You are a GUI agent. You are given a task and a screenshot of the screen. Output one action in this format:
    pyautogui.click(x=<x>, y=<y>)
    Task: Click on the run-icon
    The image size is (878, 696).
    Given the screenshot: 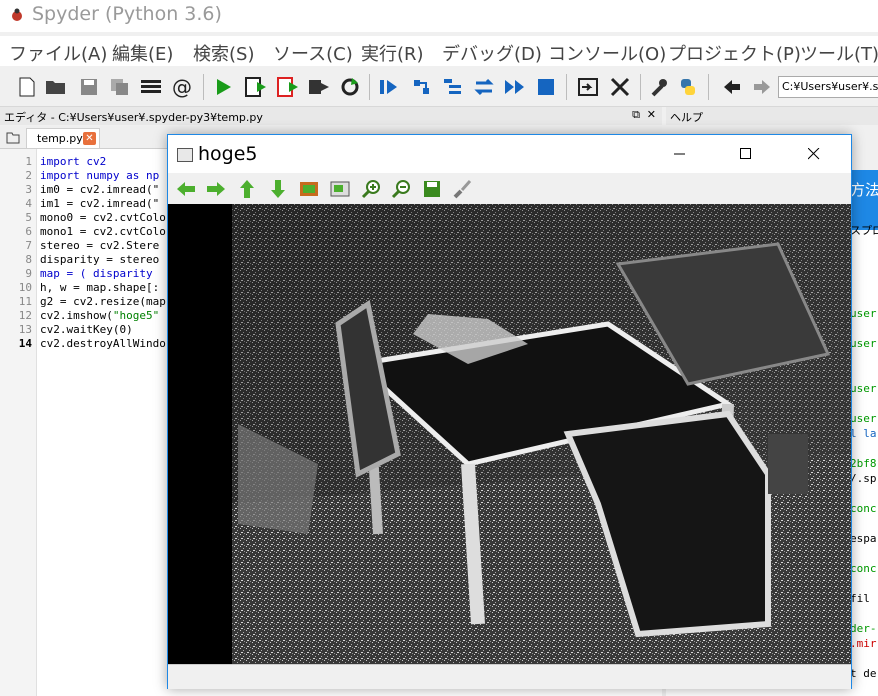 What is the action you would take?
    pyautogui.click(x=224, y=87)
    